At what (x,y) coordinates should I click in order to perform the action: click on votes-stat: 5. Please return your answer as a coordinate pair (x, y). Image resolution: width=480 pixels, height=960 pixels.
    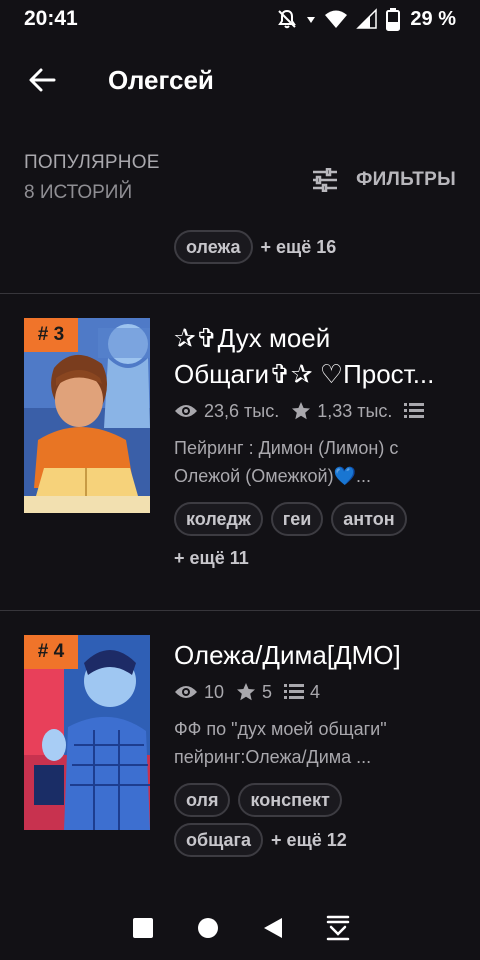
    Looking at the image, I should click on (254, 692).